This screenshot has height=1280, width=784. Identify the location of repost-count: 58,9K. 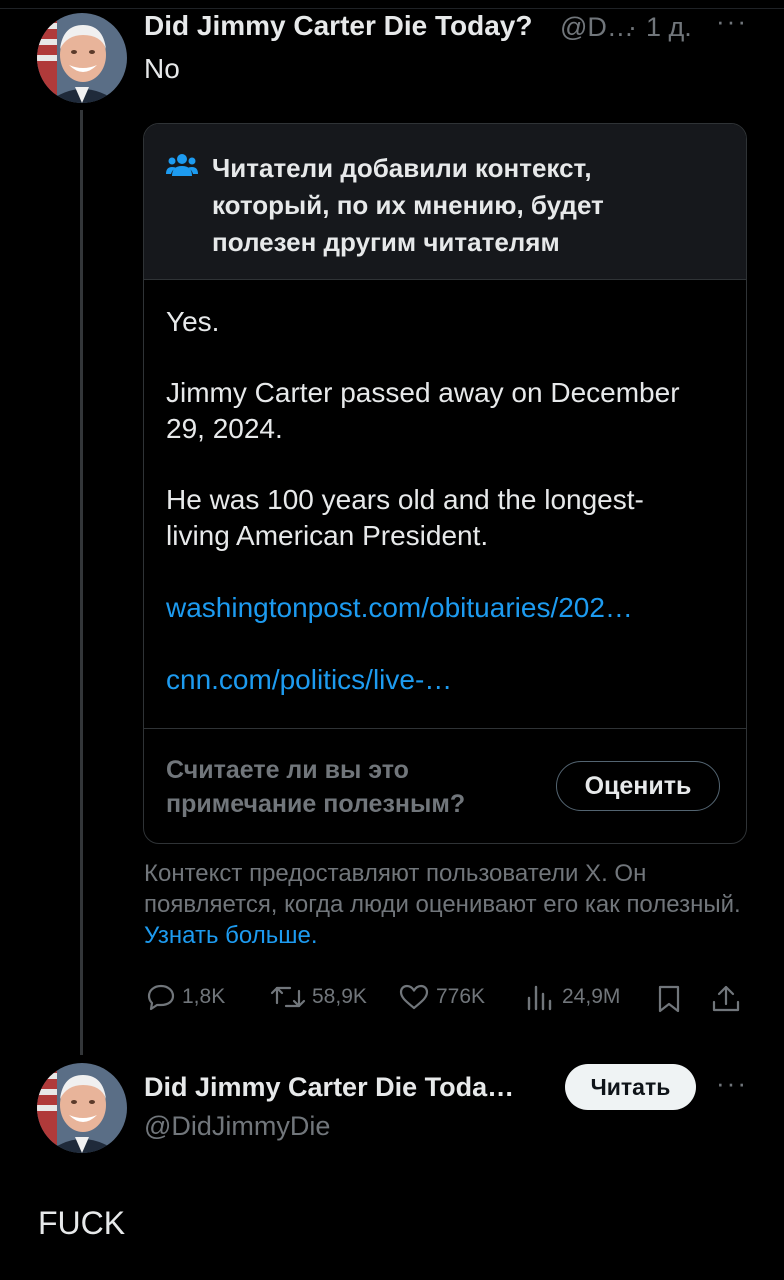
(339, 996).